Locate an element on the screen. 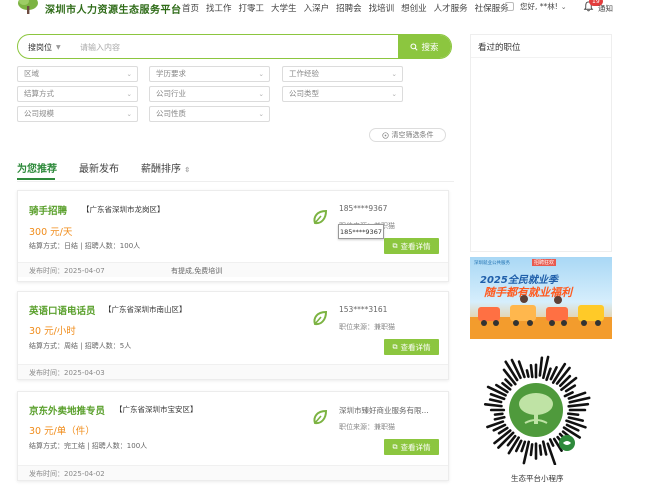 The image size is (660, 485). leaf-icon is located at coordinates (320, 417).